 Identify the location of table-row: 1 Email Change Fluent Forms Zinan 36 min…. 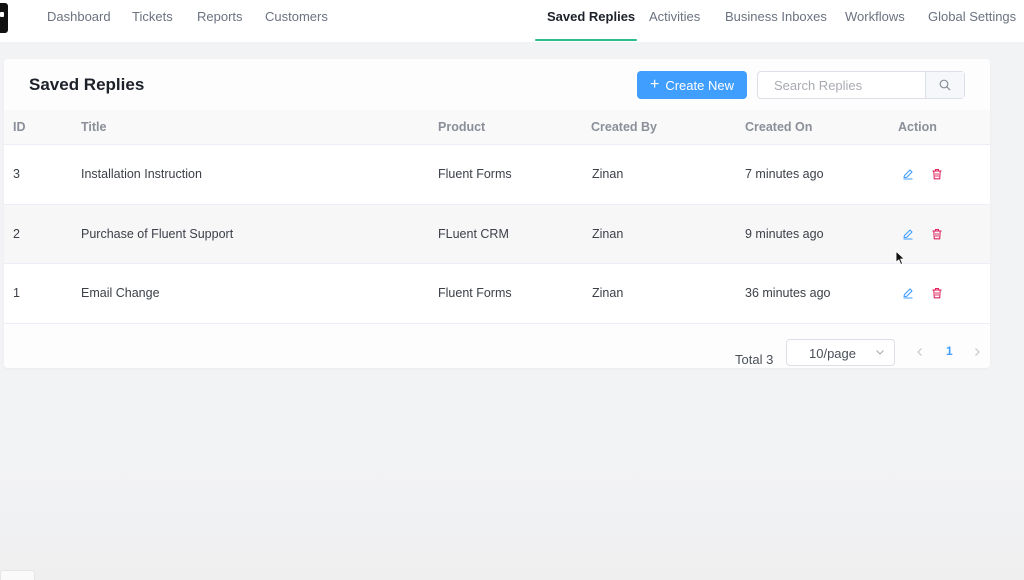
(497, 294).